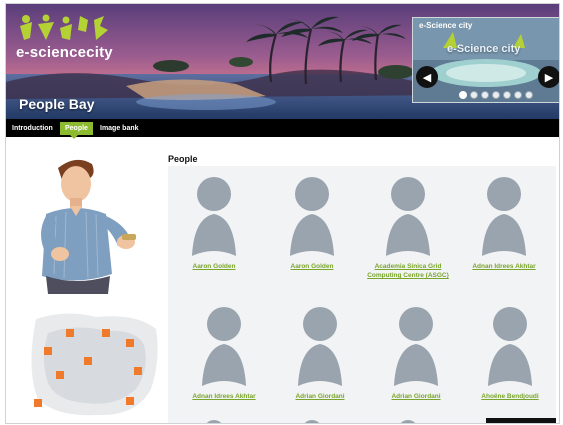 The width and height of the screenshot is (563, 425). I want to click on island-minimap, so click(93, 364).